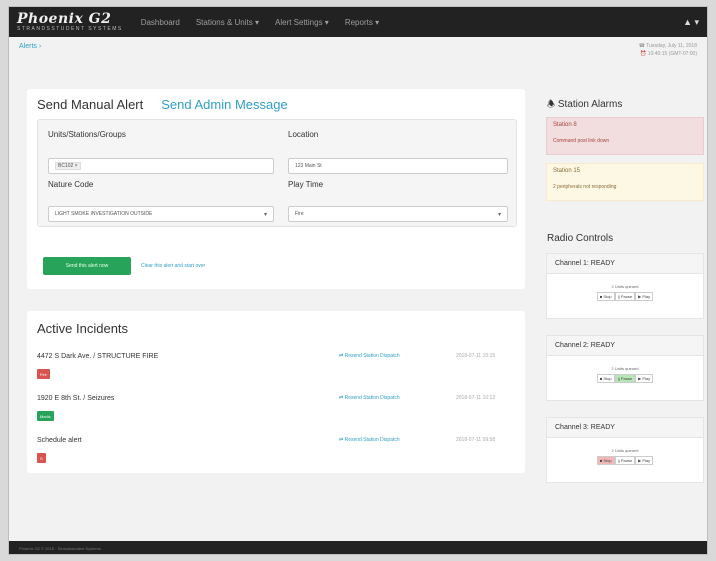 Image resolution: width=716 pixels, height=561 pixels. I want to click on tab-send-admin-message: Send Admin Message, so click(224, 104).